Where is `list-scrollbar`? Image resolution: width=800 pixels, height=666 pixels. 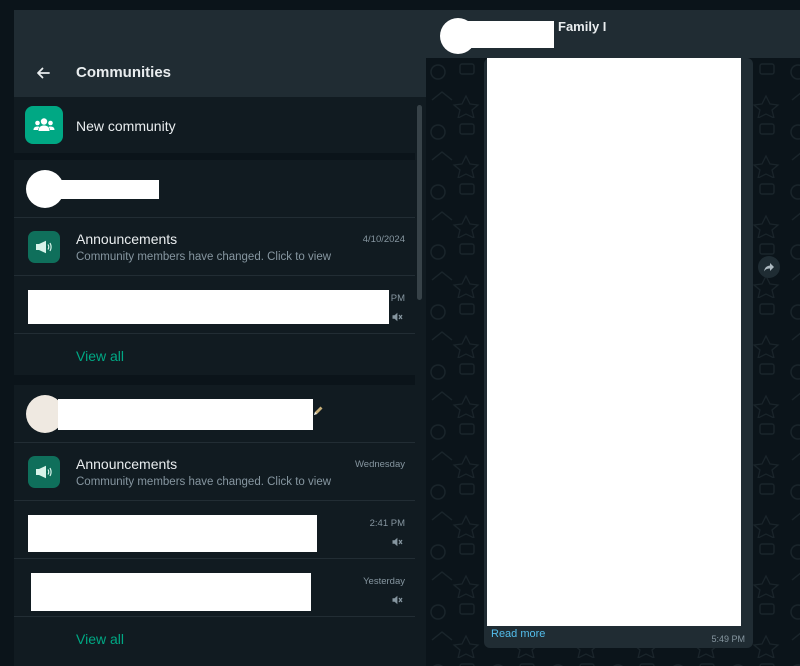 list-scrollbar is located at coordinates (419, 202).